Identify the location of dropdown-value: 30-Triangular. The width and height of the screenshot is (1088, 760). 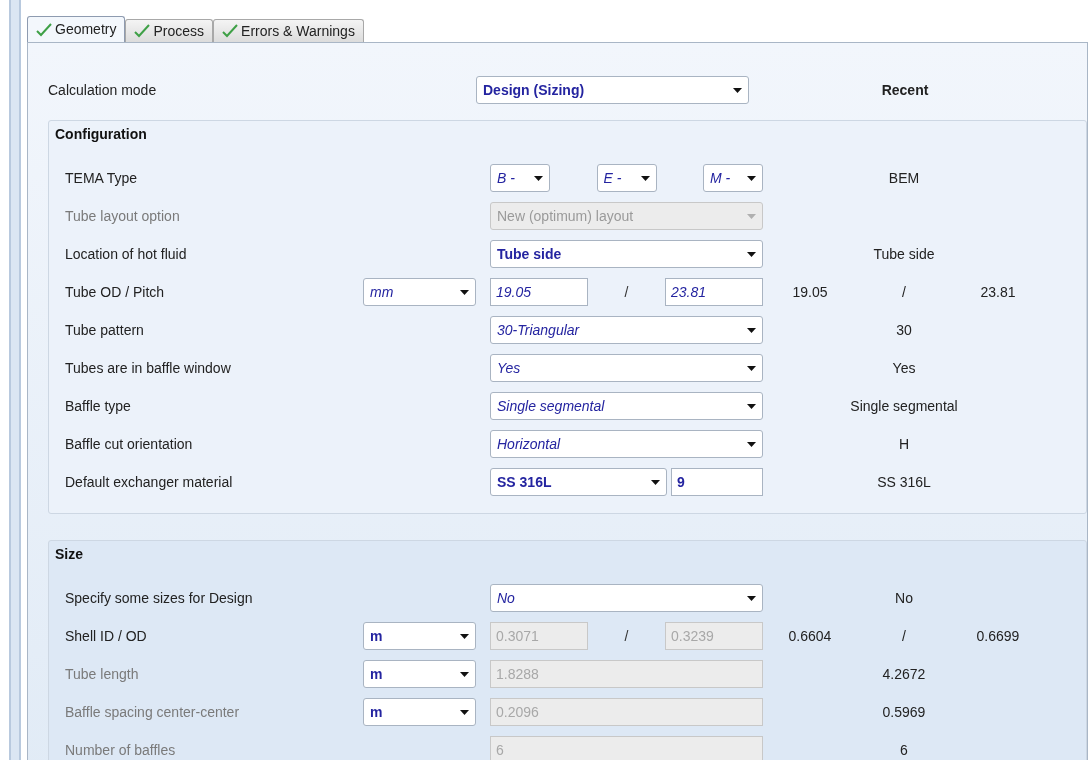
(538, 330).